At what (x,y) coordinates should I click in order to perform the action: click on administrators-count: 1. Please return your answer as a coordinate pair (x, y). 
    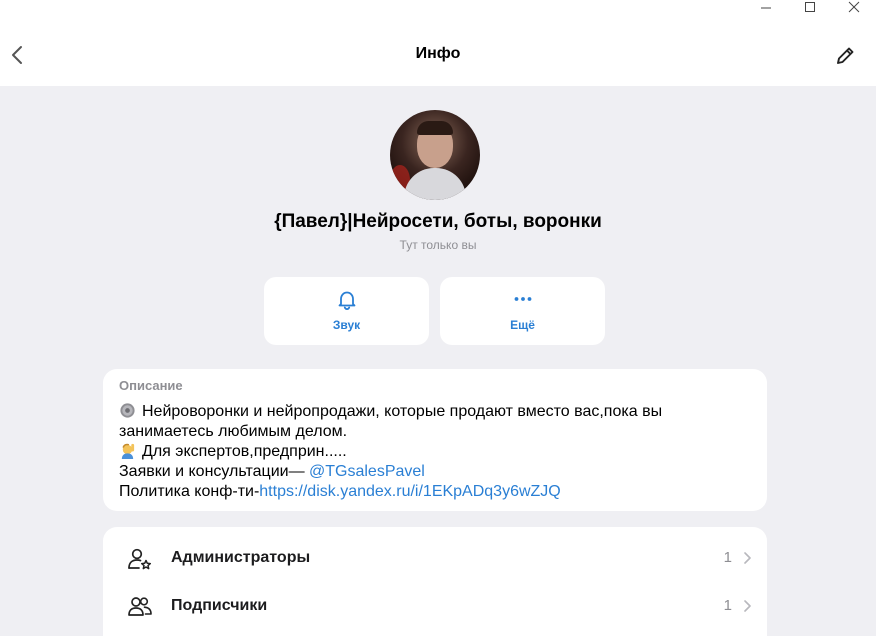
    Looking at the image, I should click on (727, 557).